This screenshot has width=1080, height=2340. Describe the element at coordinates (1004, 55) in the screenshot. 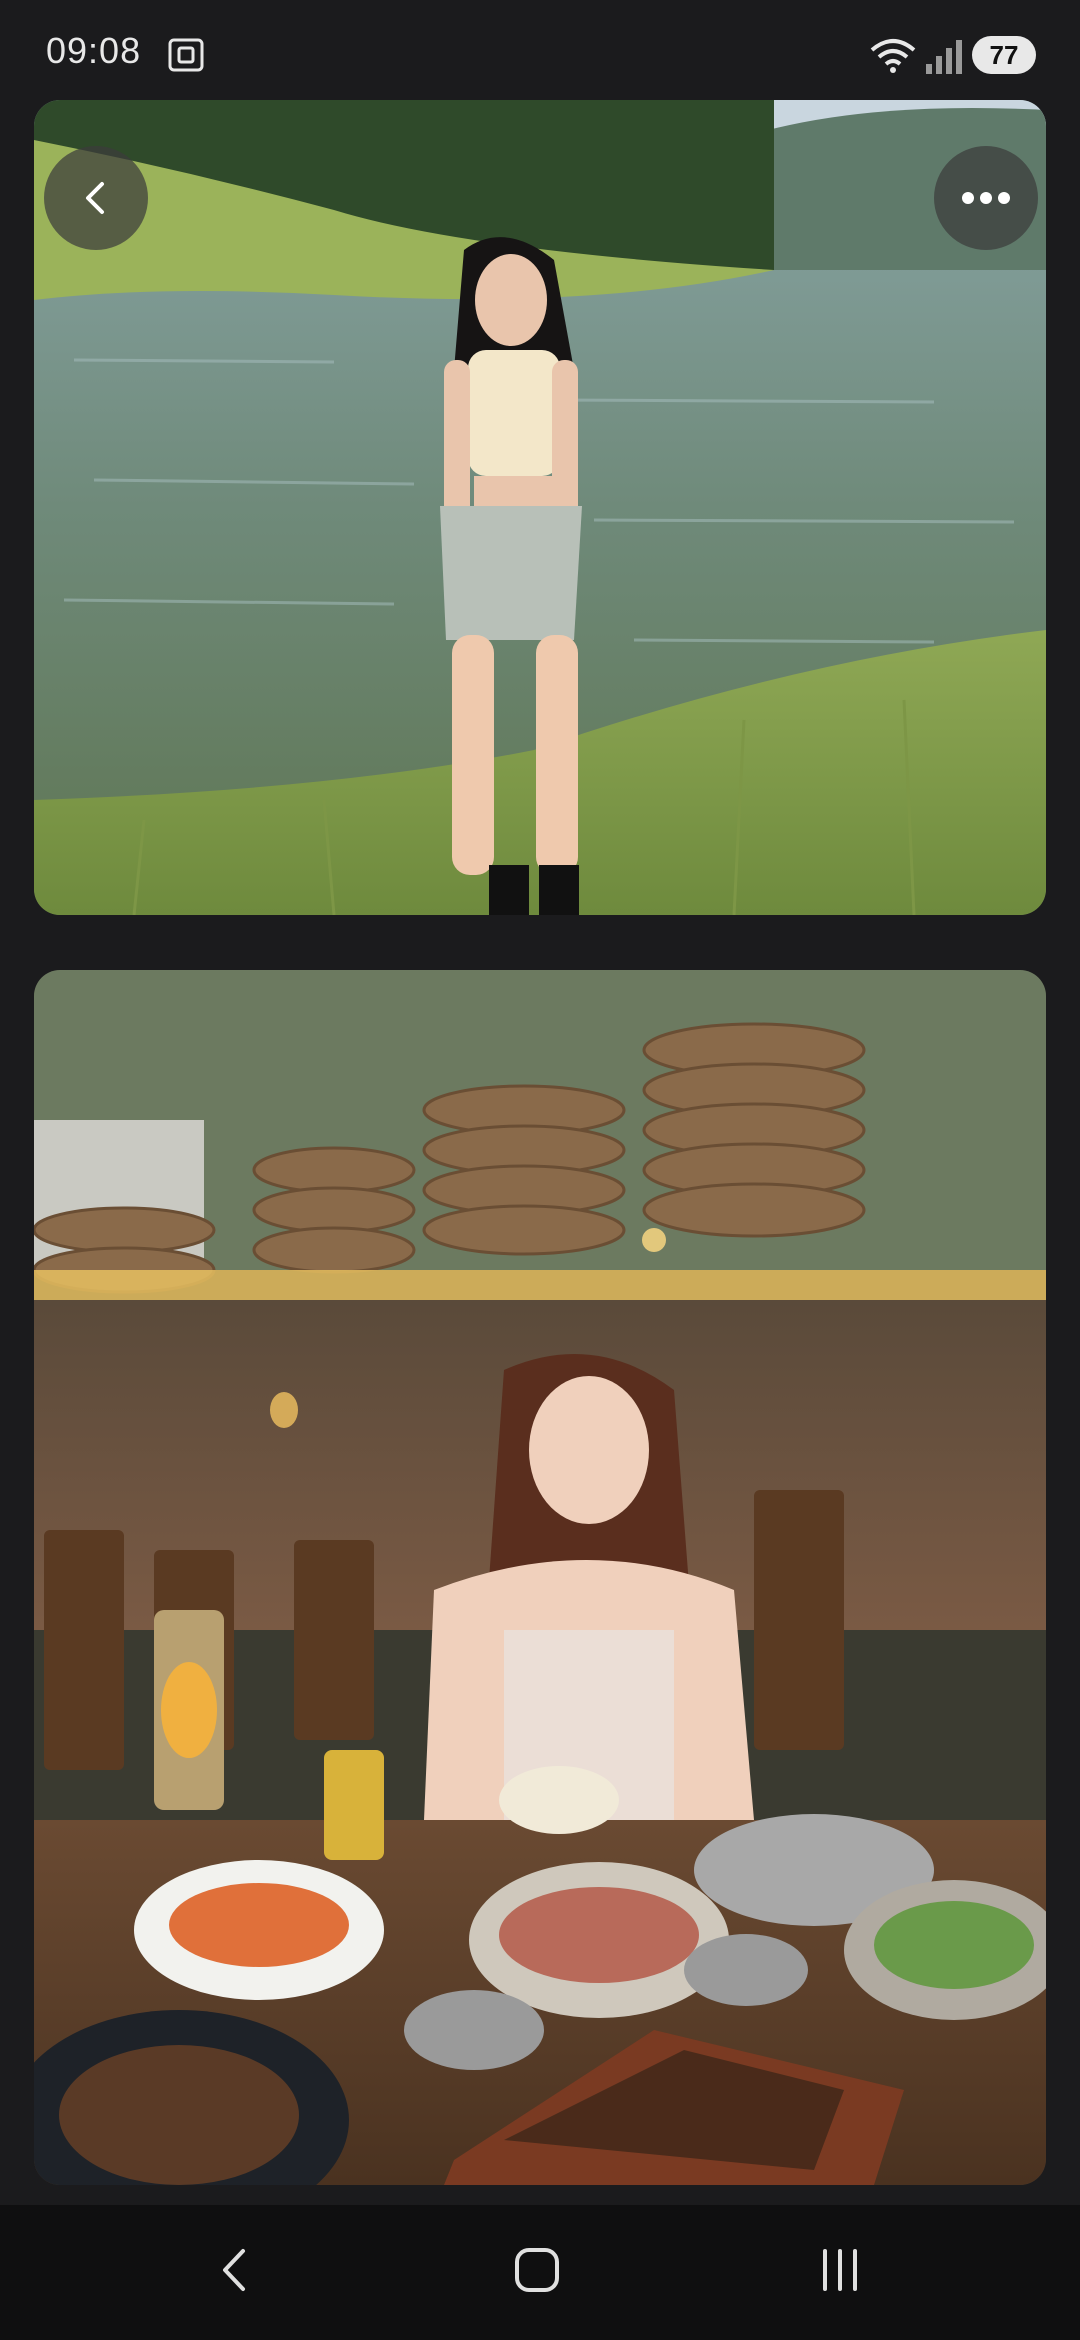

I see `battery-indicator: 77` at that location.